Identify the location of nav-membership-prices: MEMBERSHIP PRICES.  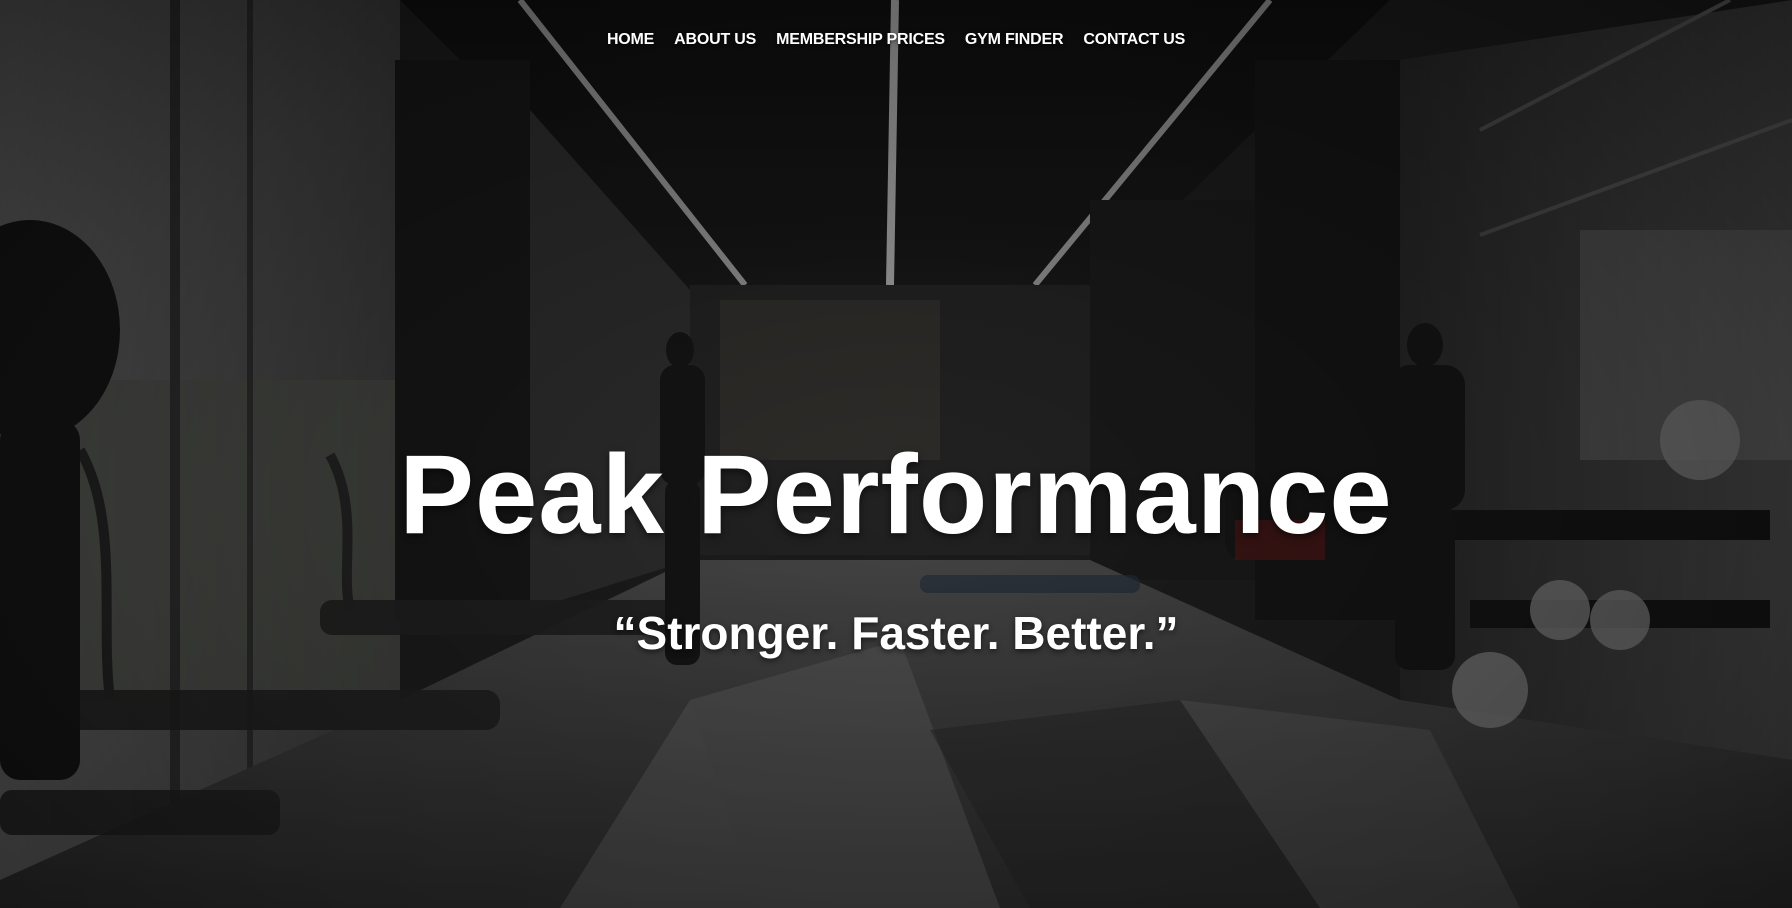
(860, 40).